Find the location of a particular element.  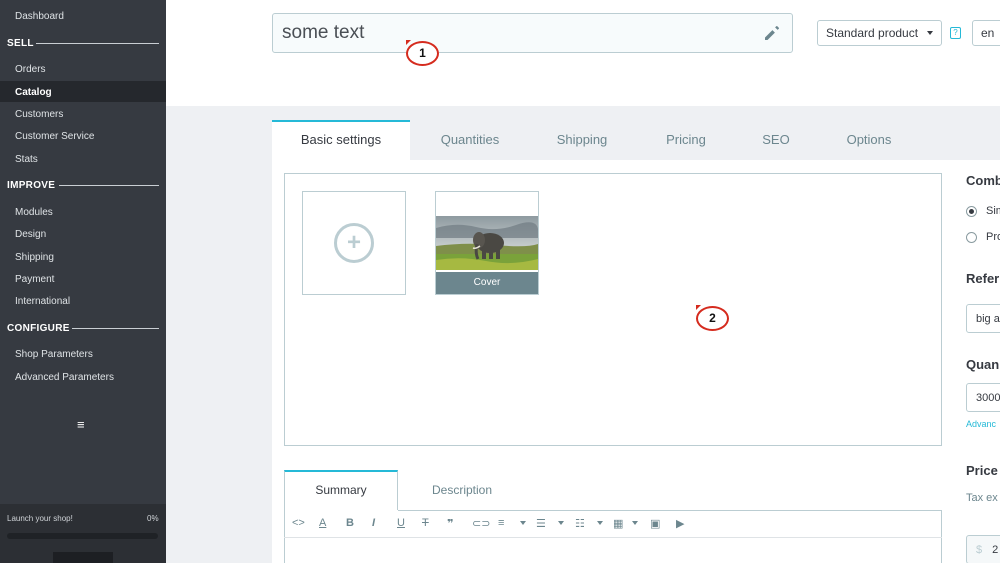

tab-summary: Summary is located at coordinates (341, 490).